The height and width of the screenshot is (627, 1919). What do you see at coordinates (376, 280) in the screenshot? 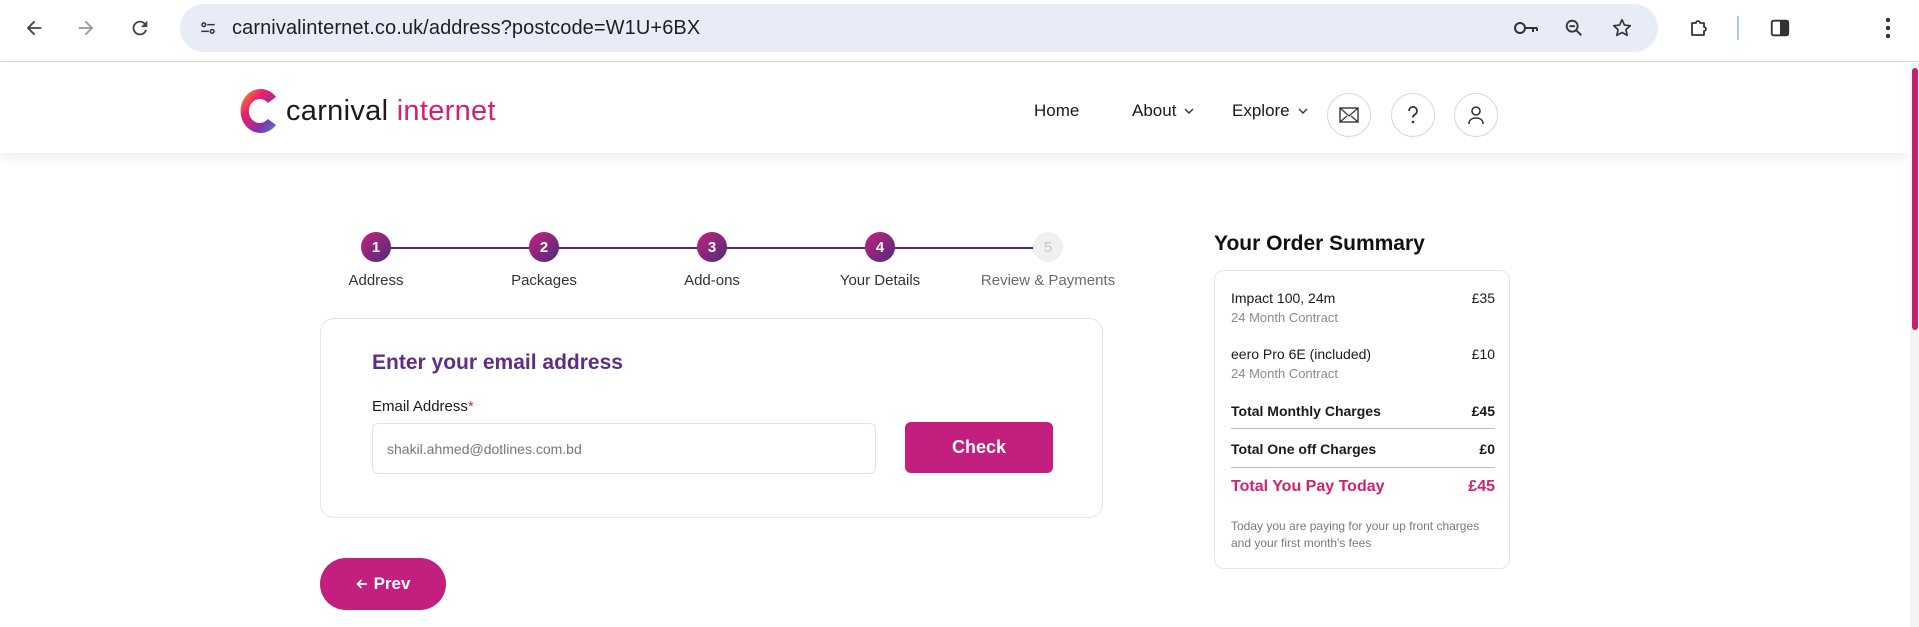
I see `step-1-label: Address` at bounding box center [376, 280].